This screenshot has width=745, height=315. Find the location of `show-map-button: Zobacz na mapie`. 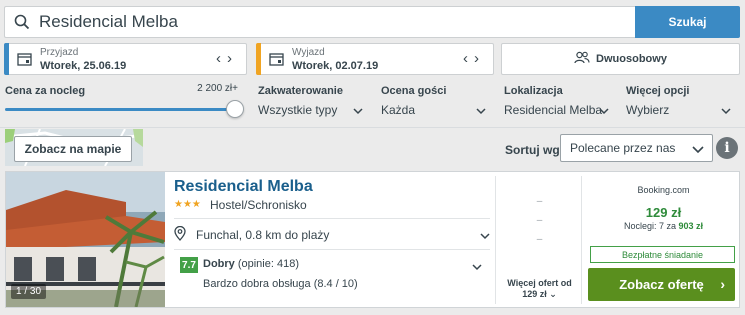

show-map-button: Zobacz na mapie is located at coordinates (73, 149).